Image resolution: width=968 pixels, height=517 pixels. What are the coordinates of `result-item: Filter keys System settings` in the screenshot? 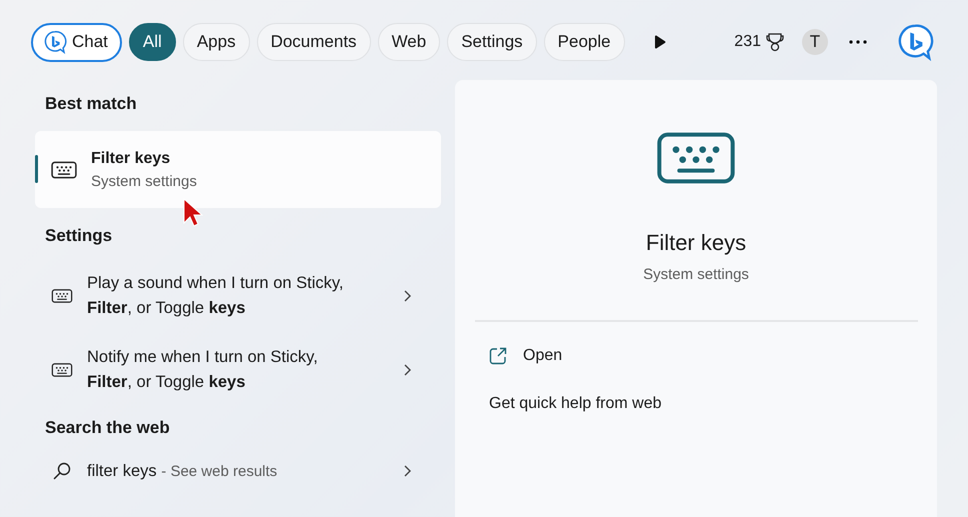 It's located at (238, 169).